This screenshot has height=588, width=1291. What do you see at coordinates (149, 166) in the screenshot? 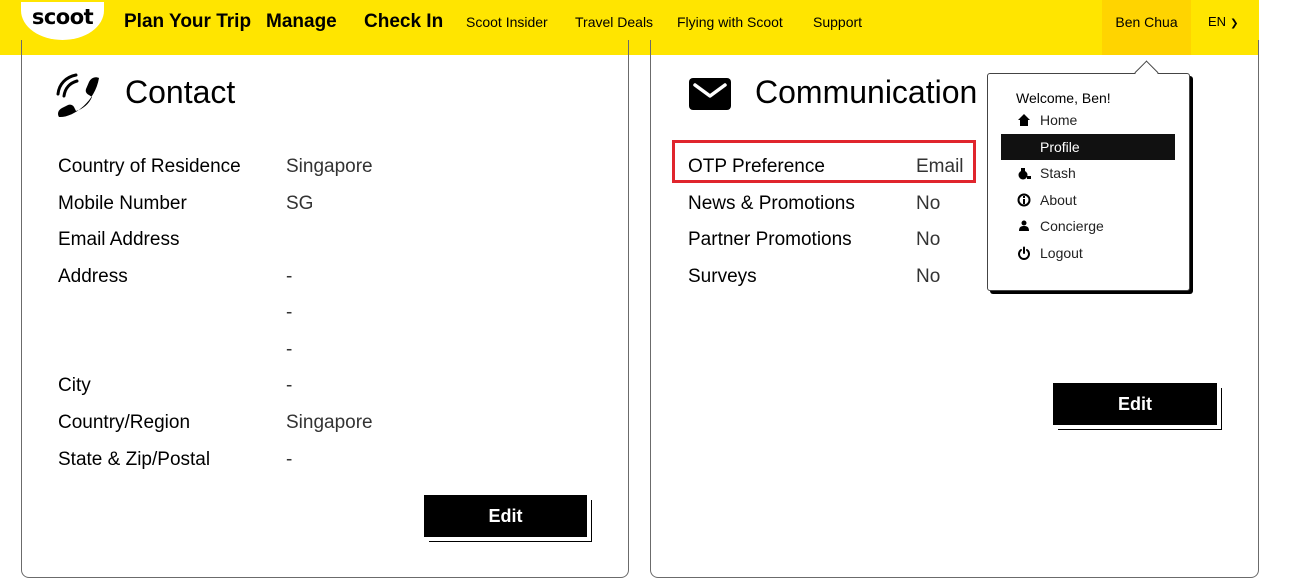
I see `contact-label-country-of-residence: Country of Residence` at bounding box center [149, 166].